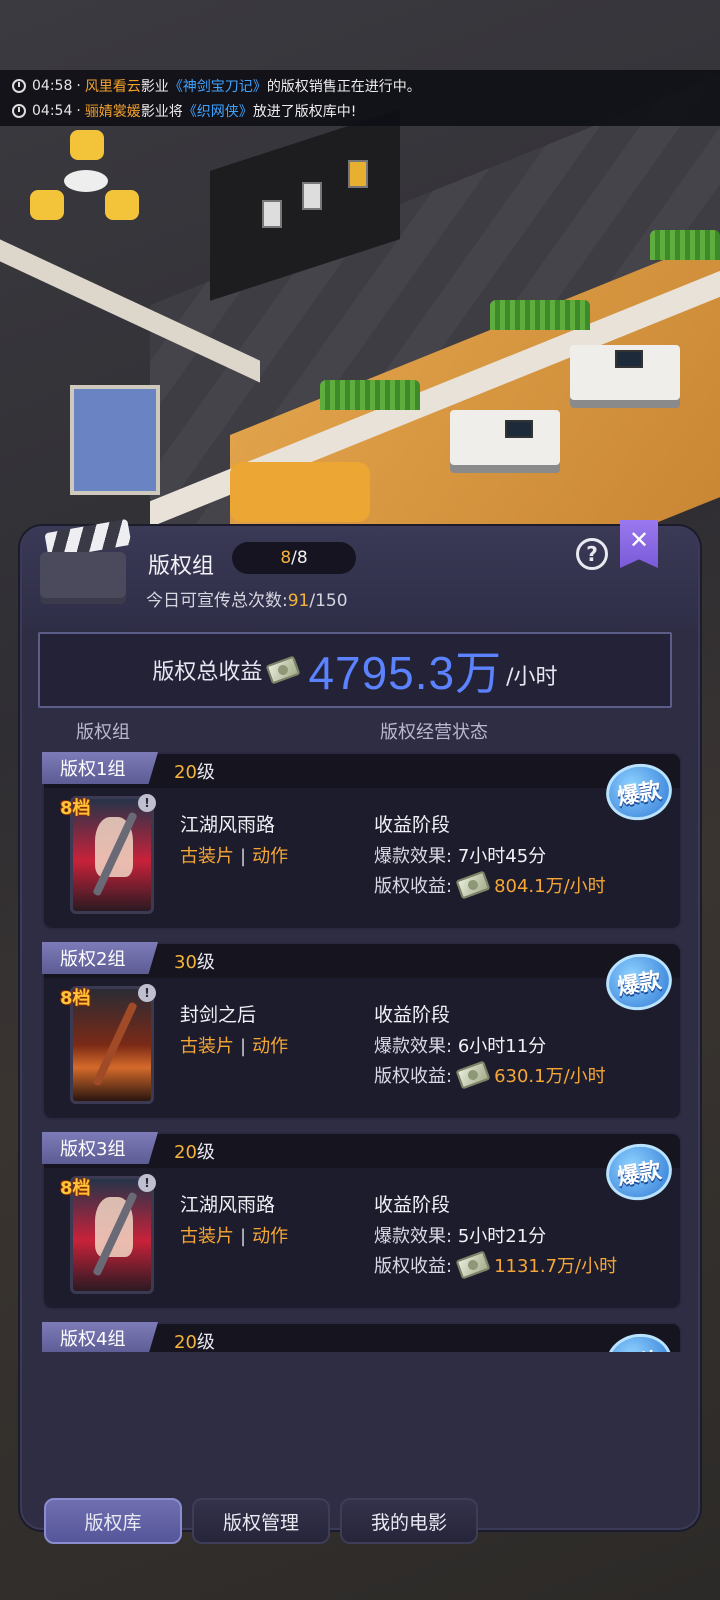 The image size is (720, 1600). I want to click on total-income-box: 版权总收益 4795.3万 /小时, so click(355, 670).